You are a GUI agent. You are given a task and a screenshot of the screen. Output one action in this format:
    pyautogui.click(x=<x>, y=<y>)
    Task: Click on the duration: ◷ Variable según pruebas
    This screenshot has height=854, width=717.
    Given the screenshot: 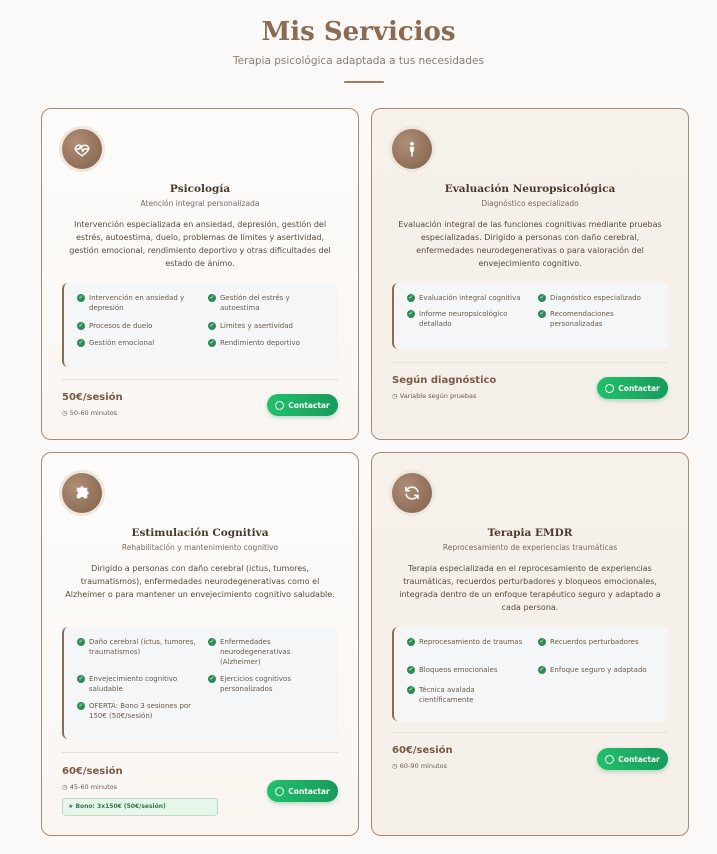 What is the action you would take?
    pyautogui.click(x=434, y=396)
    